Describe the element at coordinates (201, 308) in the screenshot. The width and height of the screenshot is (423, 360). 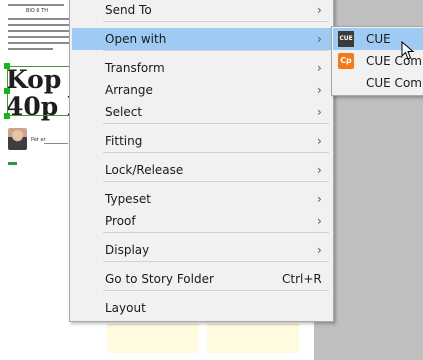
I see `menu-item-layout: Layout` at that location.